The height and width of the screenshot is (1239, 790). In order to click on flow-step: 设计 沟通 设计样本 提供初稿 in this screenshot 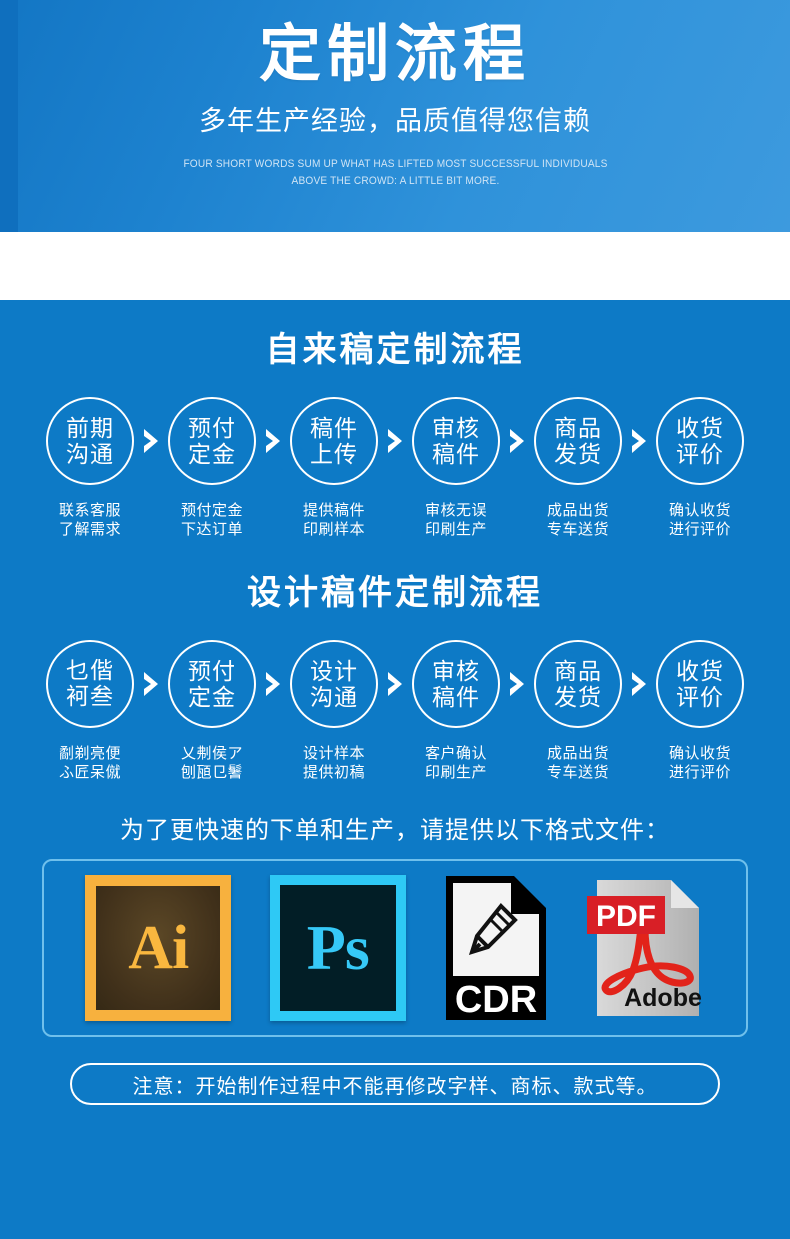, I will do `click(334, 711)`.